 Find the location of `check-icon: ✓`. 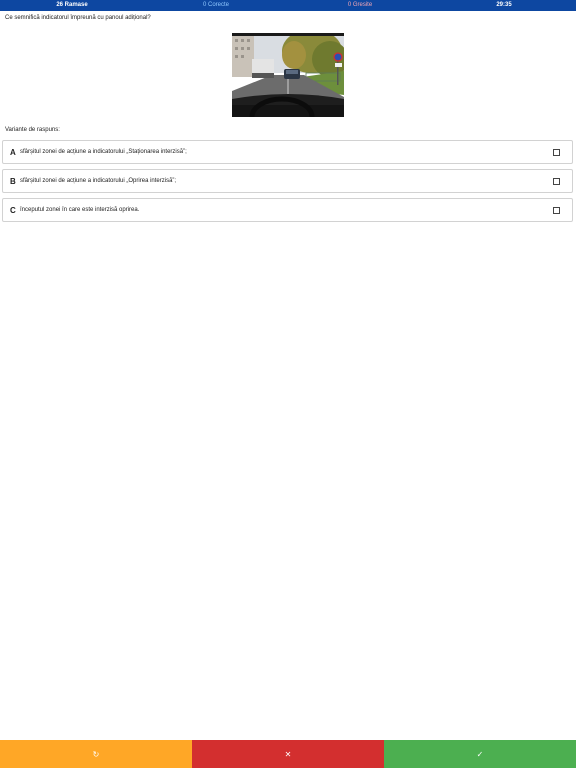

check-icon: ✓ is located at coordinates (480, 754).